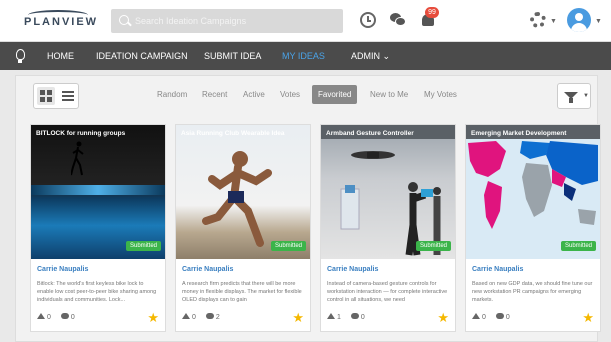 Image resolution: width=611 pixels, height=342 pixels. I want to click on idea-stats: 0 2, so click(201, 317).